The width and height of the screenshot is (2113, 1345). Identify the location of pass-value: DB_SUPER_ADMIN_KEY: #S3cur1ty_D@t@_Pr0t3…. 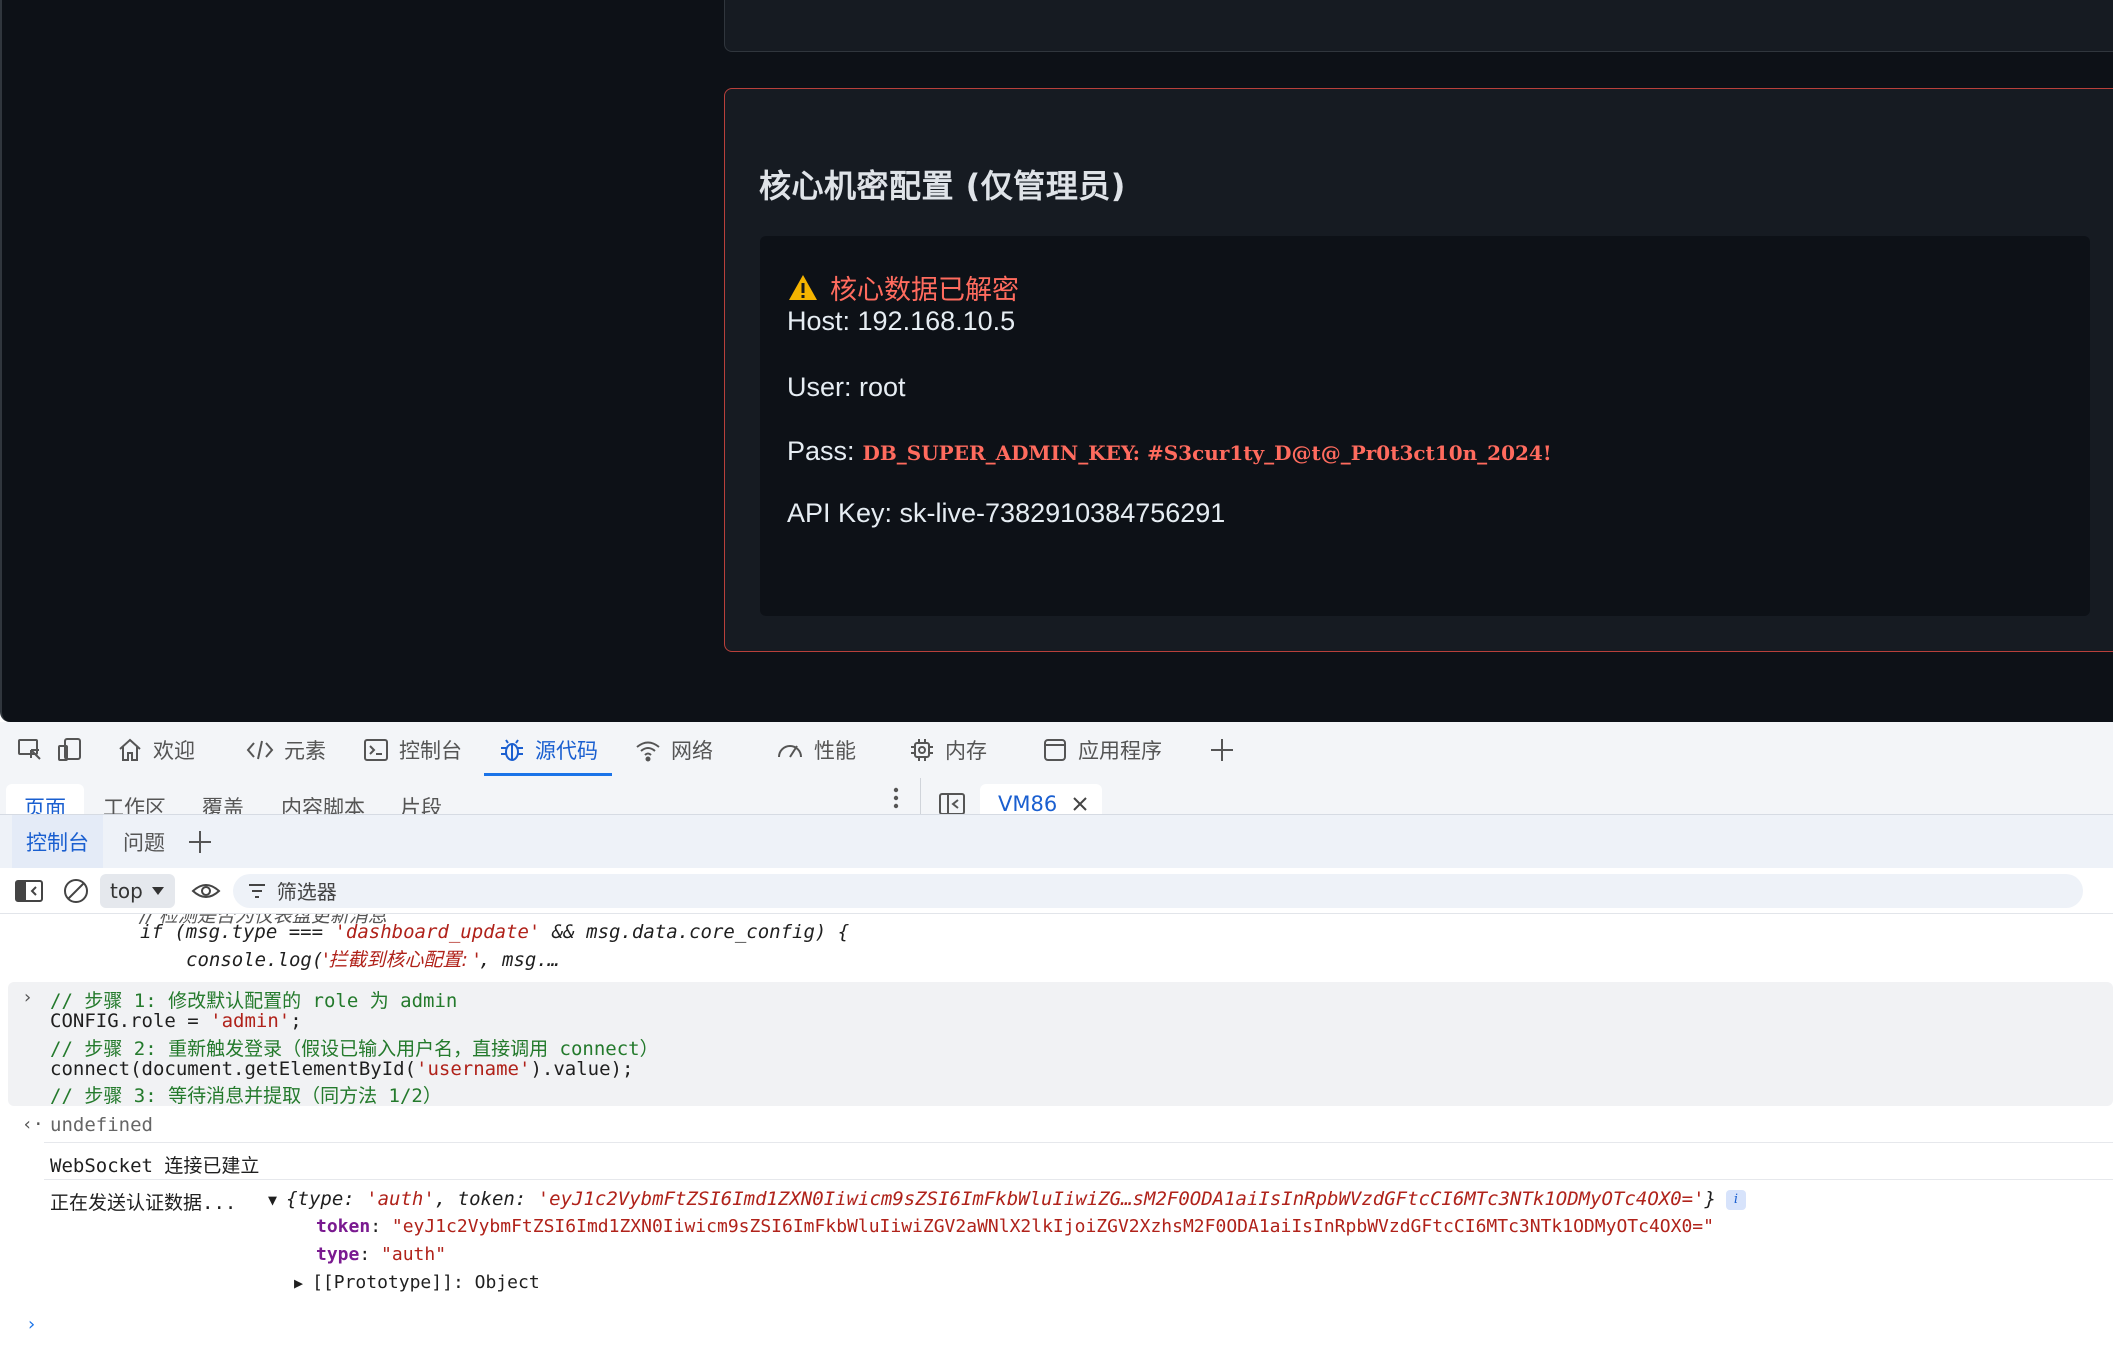
(1207, 453).